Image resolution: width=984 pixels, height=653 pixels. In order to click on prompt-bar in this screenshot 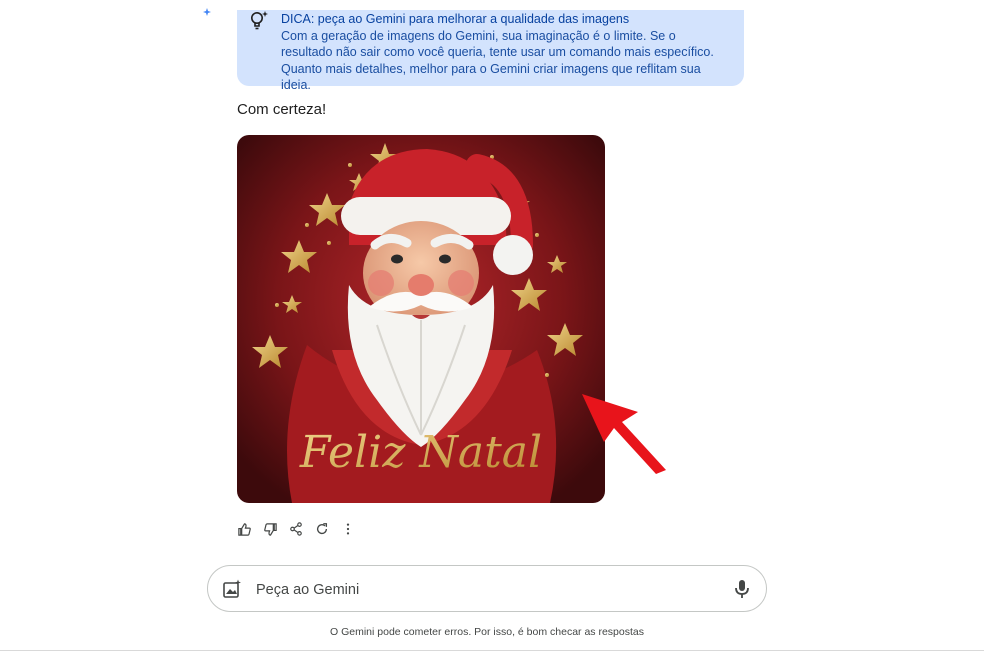, I will do `click(487, 588)`.